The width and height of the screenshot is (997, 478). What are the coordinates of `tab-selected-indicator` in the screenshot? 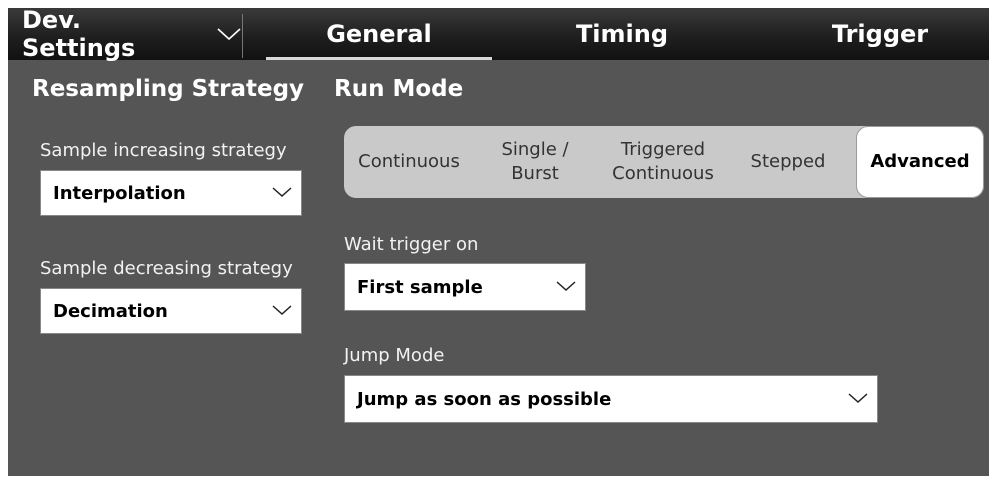 It's located at (379, 58).